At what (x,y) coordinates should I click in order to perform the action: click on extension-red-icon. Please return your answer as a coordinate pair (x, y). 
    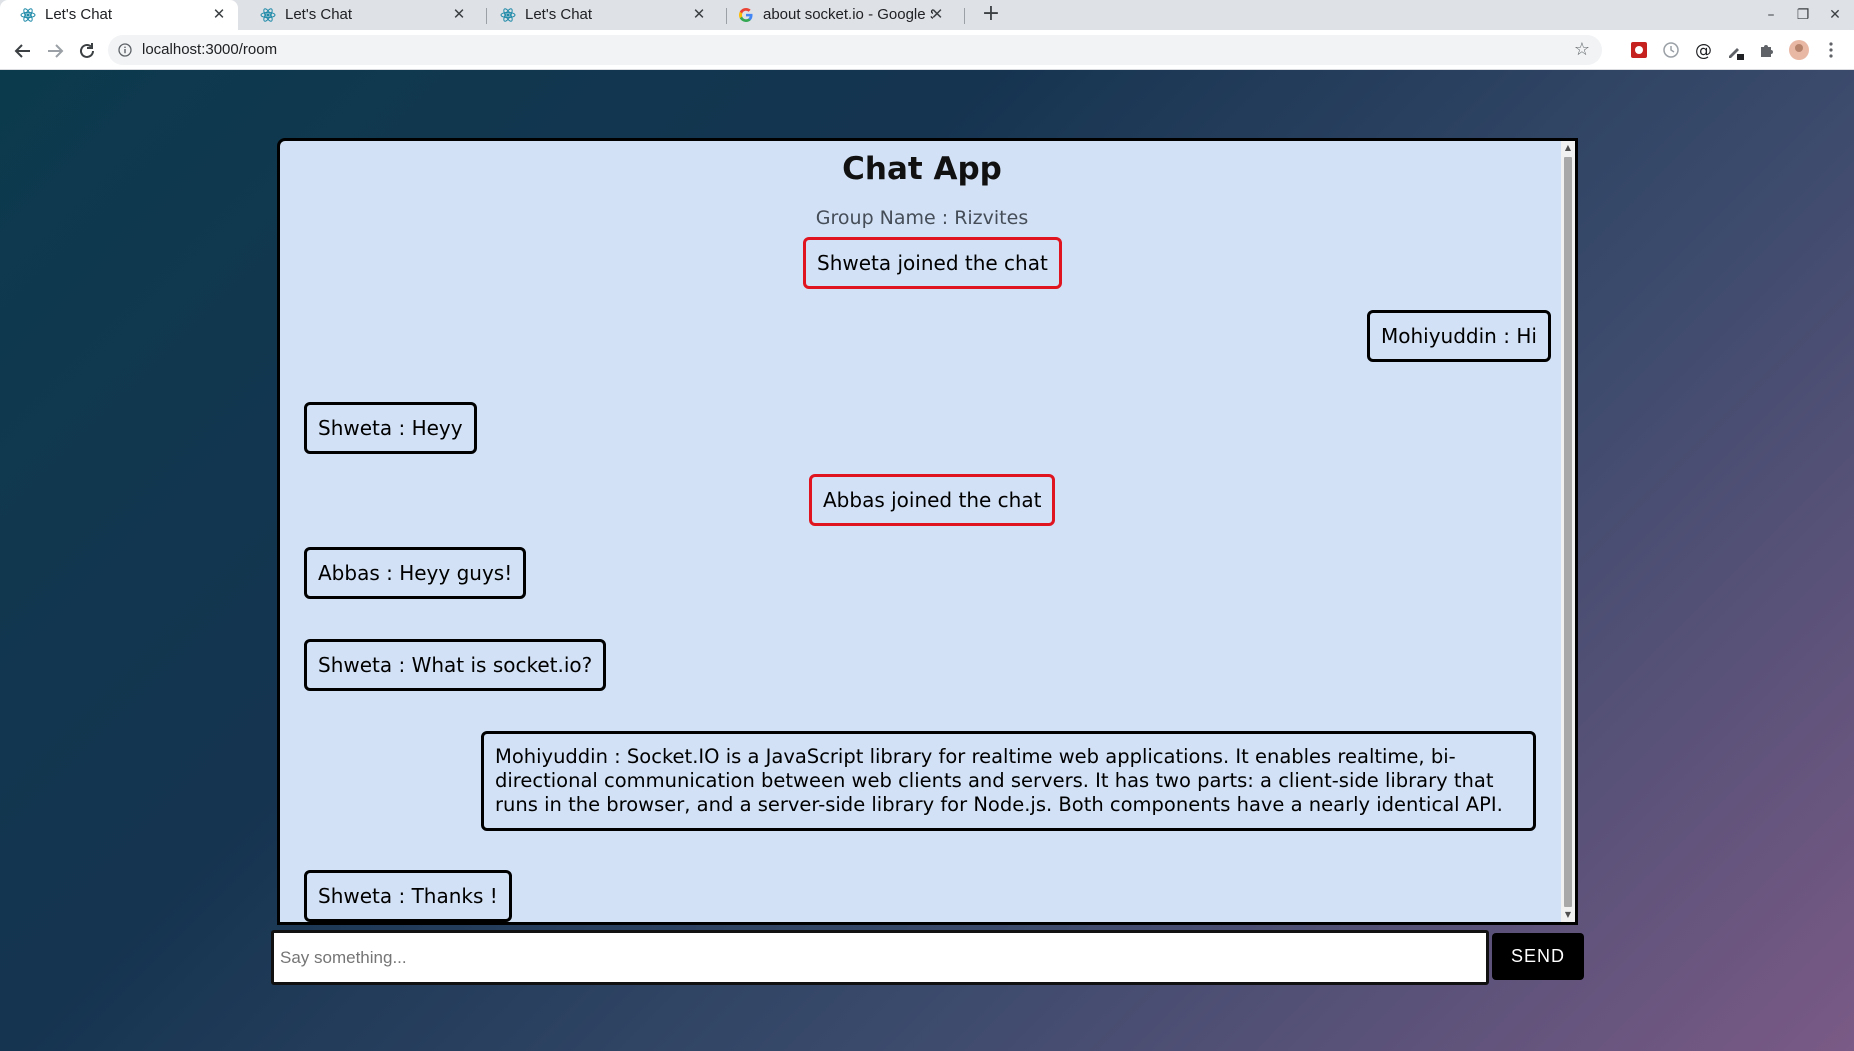
    Looking at the image, I should click on (1639, 50).